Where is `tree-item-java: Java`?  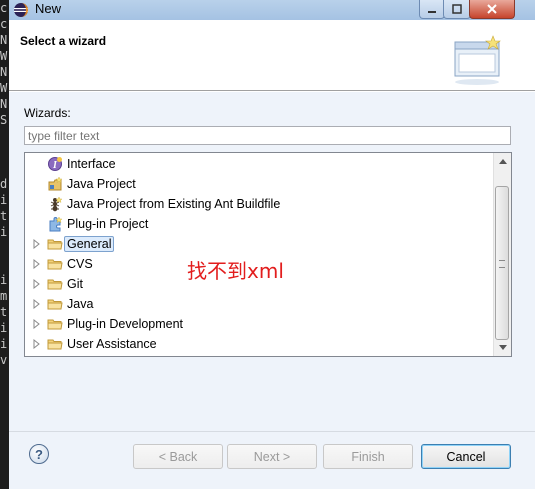
tree-item-java: Java is located at coordinates (63, 304).